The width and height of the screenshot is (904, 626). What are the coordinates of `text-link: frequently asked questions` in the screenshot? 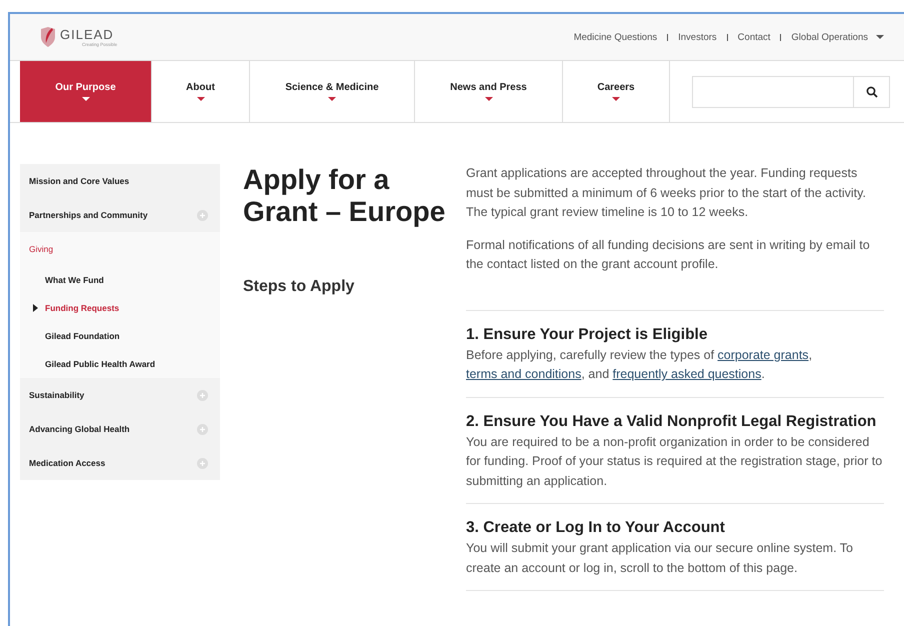 It's located at (687, 374).